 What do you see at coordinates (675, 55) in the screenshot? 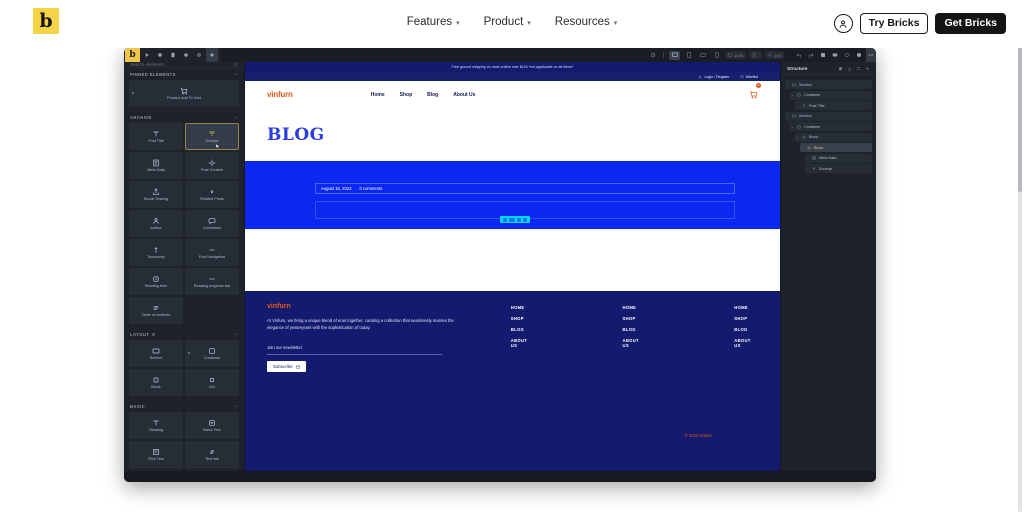
I see `desktop-breakpoint-button` at bounding box center [675, 55].